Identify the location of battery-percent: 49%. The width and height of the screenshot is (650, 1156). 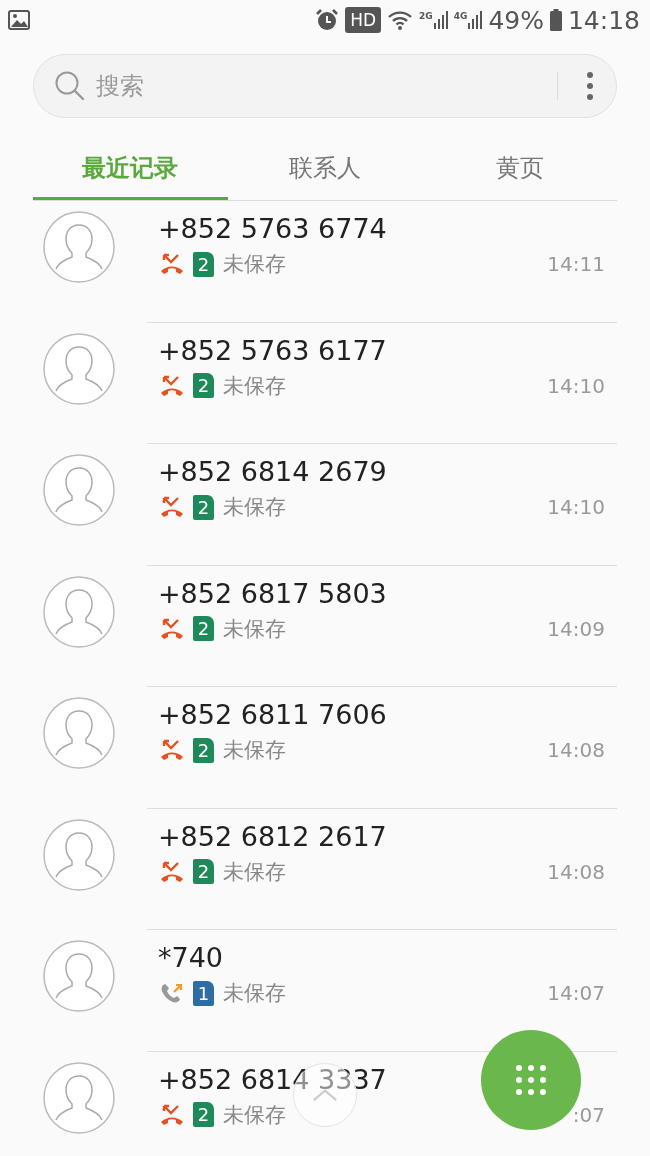
(516, 20).